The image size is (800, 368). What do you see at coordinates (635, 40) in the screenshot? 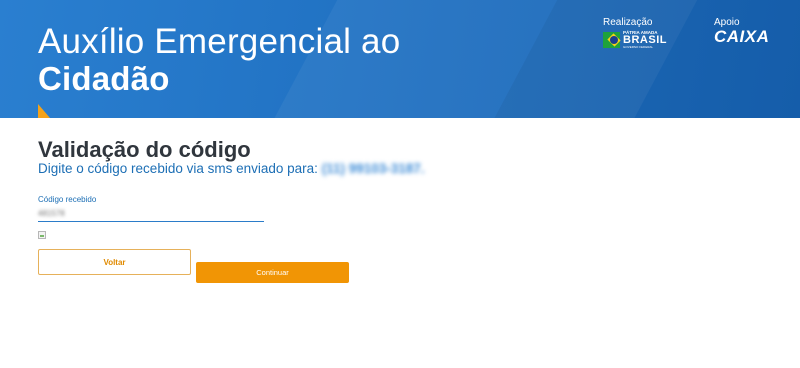
I see `patria-amada-brasil-logo: PÁTRIA AMADA BRASIL GOVERNO FEDERAL` at bounding box center [635, 40].